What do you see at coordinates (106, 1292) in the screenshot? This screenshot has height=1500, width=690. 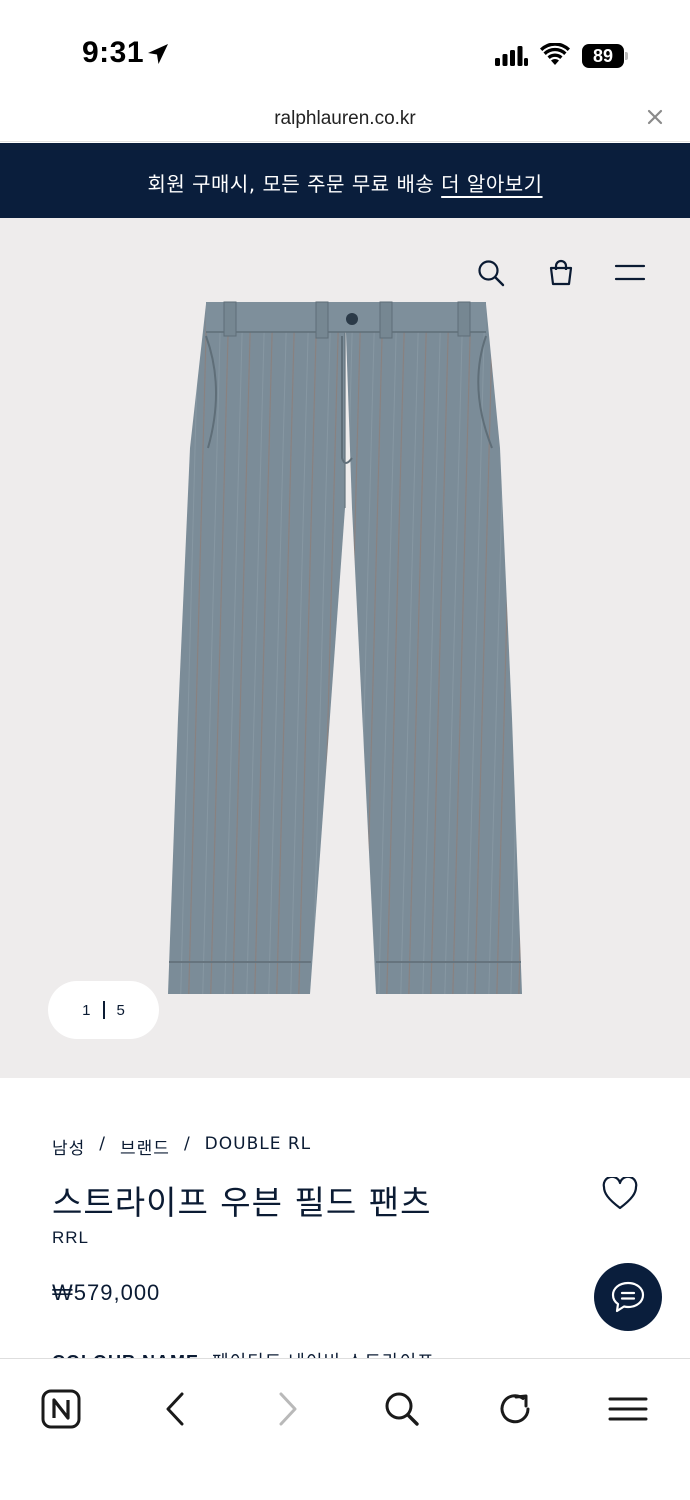 I see `product-price: ₩579,000` at bounding box center [106, 1292].